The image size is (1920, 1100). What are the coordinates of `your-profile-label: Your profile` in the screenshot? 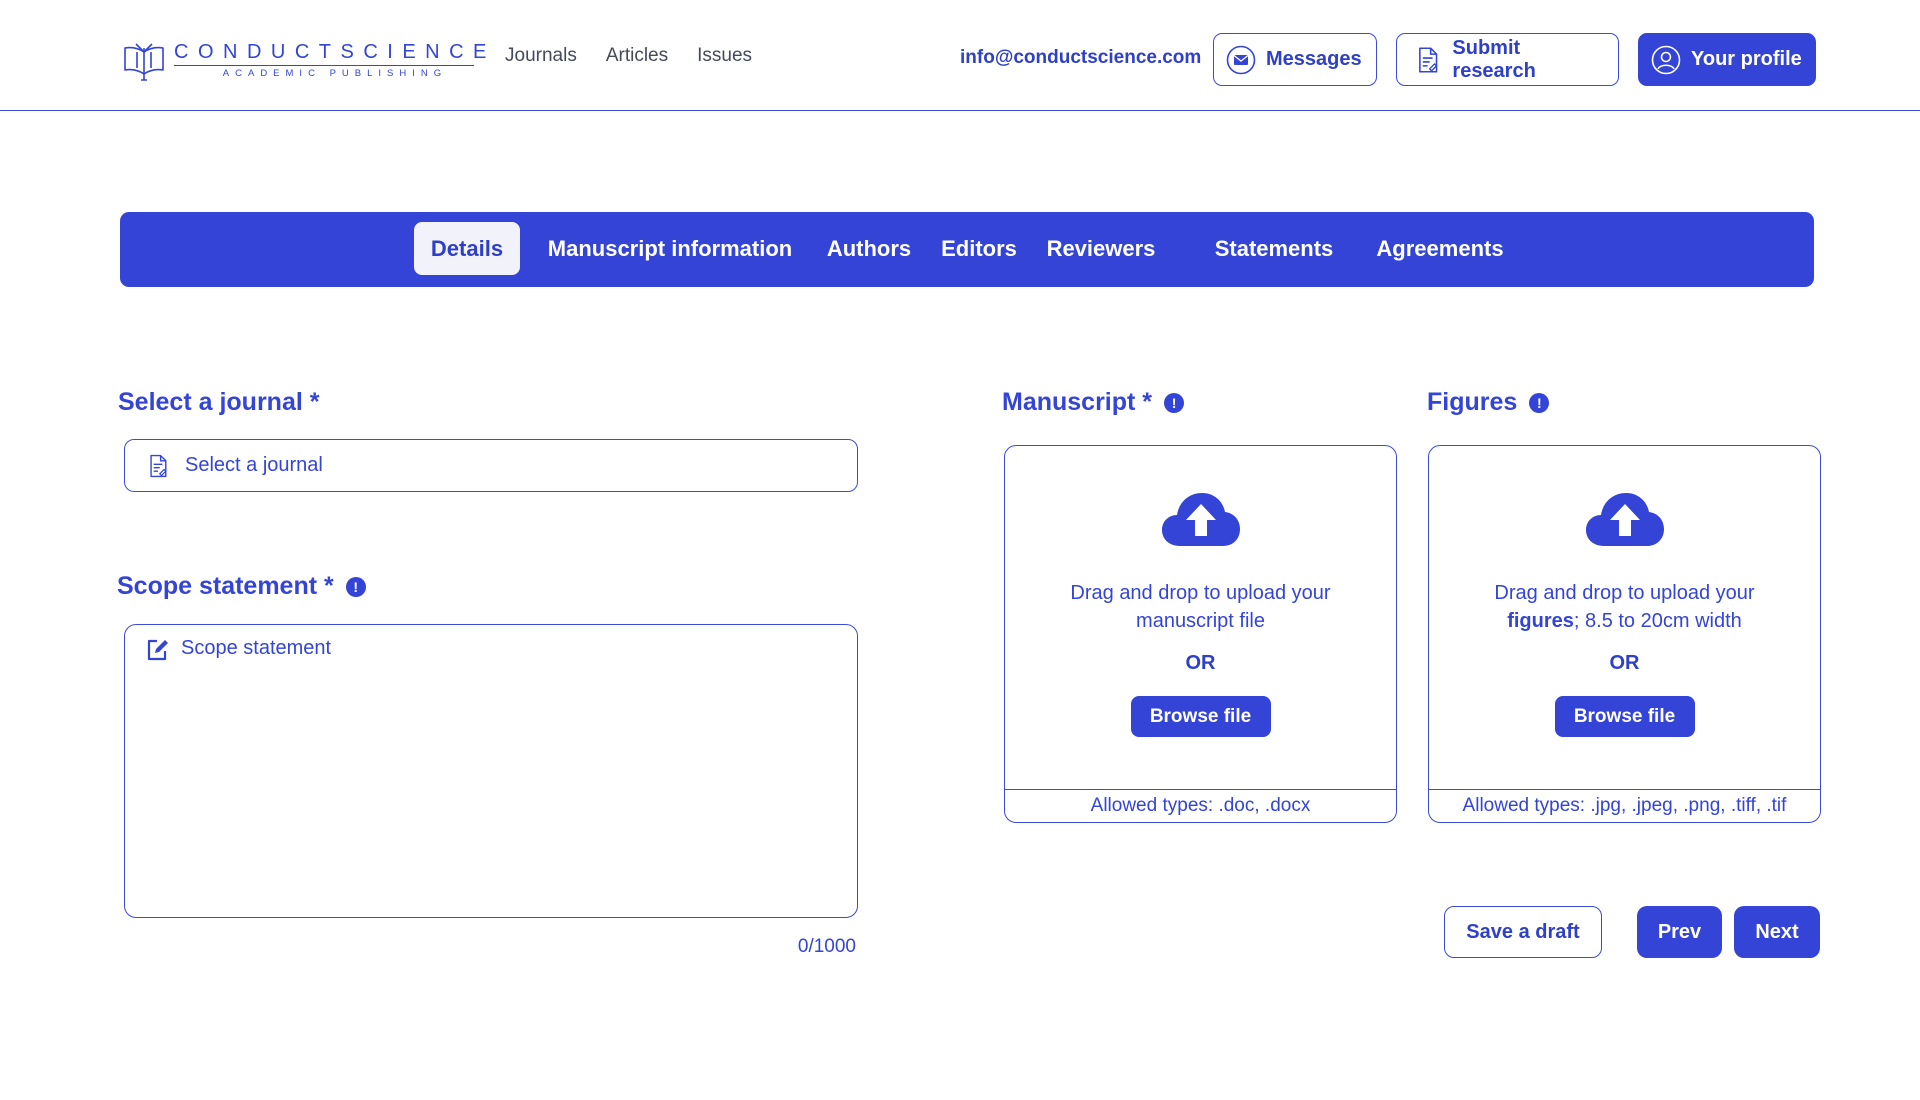 It's located at (1746, 59).